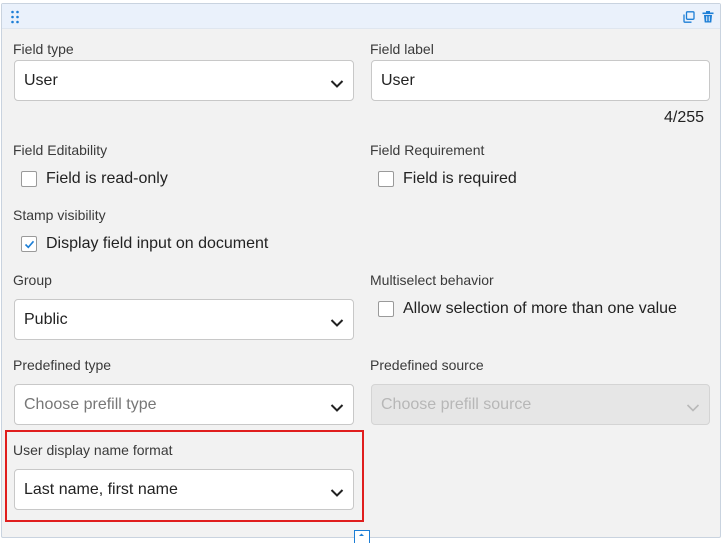 The image size is (723, 543). What do you see at coordinates (427, 150) in the screenshot?
I see `field-requirement-label: Field Requirement` at bounding box center [427, 150].